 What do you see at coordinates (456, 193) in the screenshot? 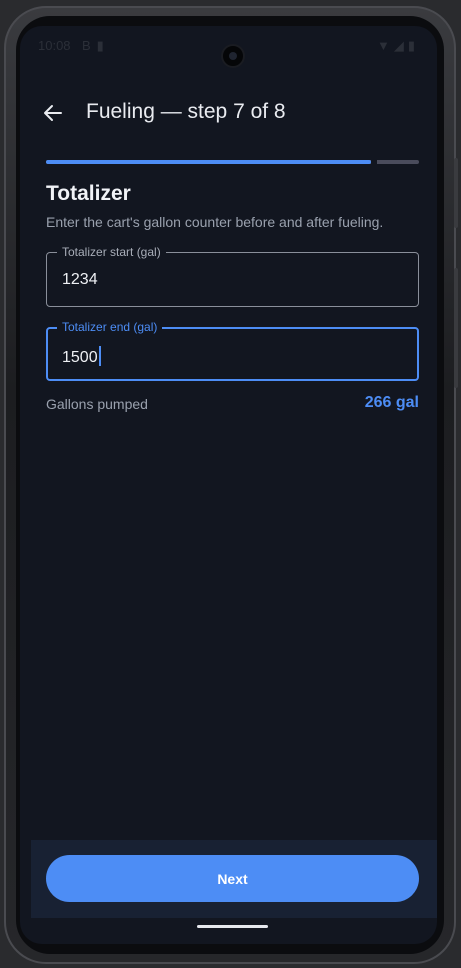
I see `power-button` at bounding box center [456, 193].